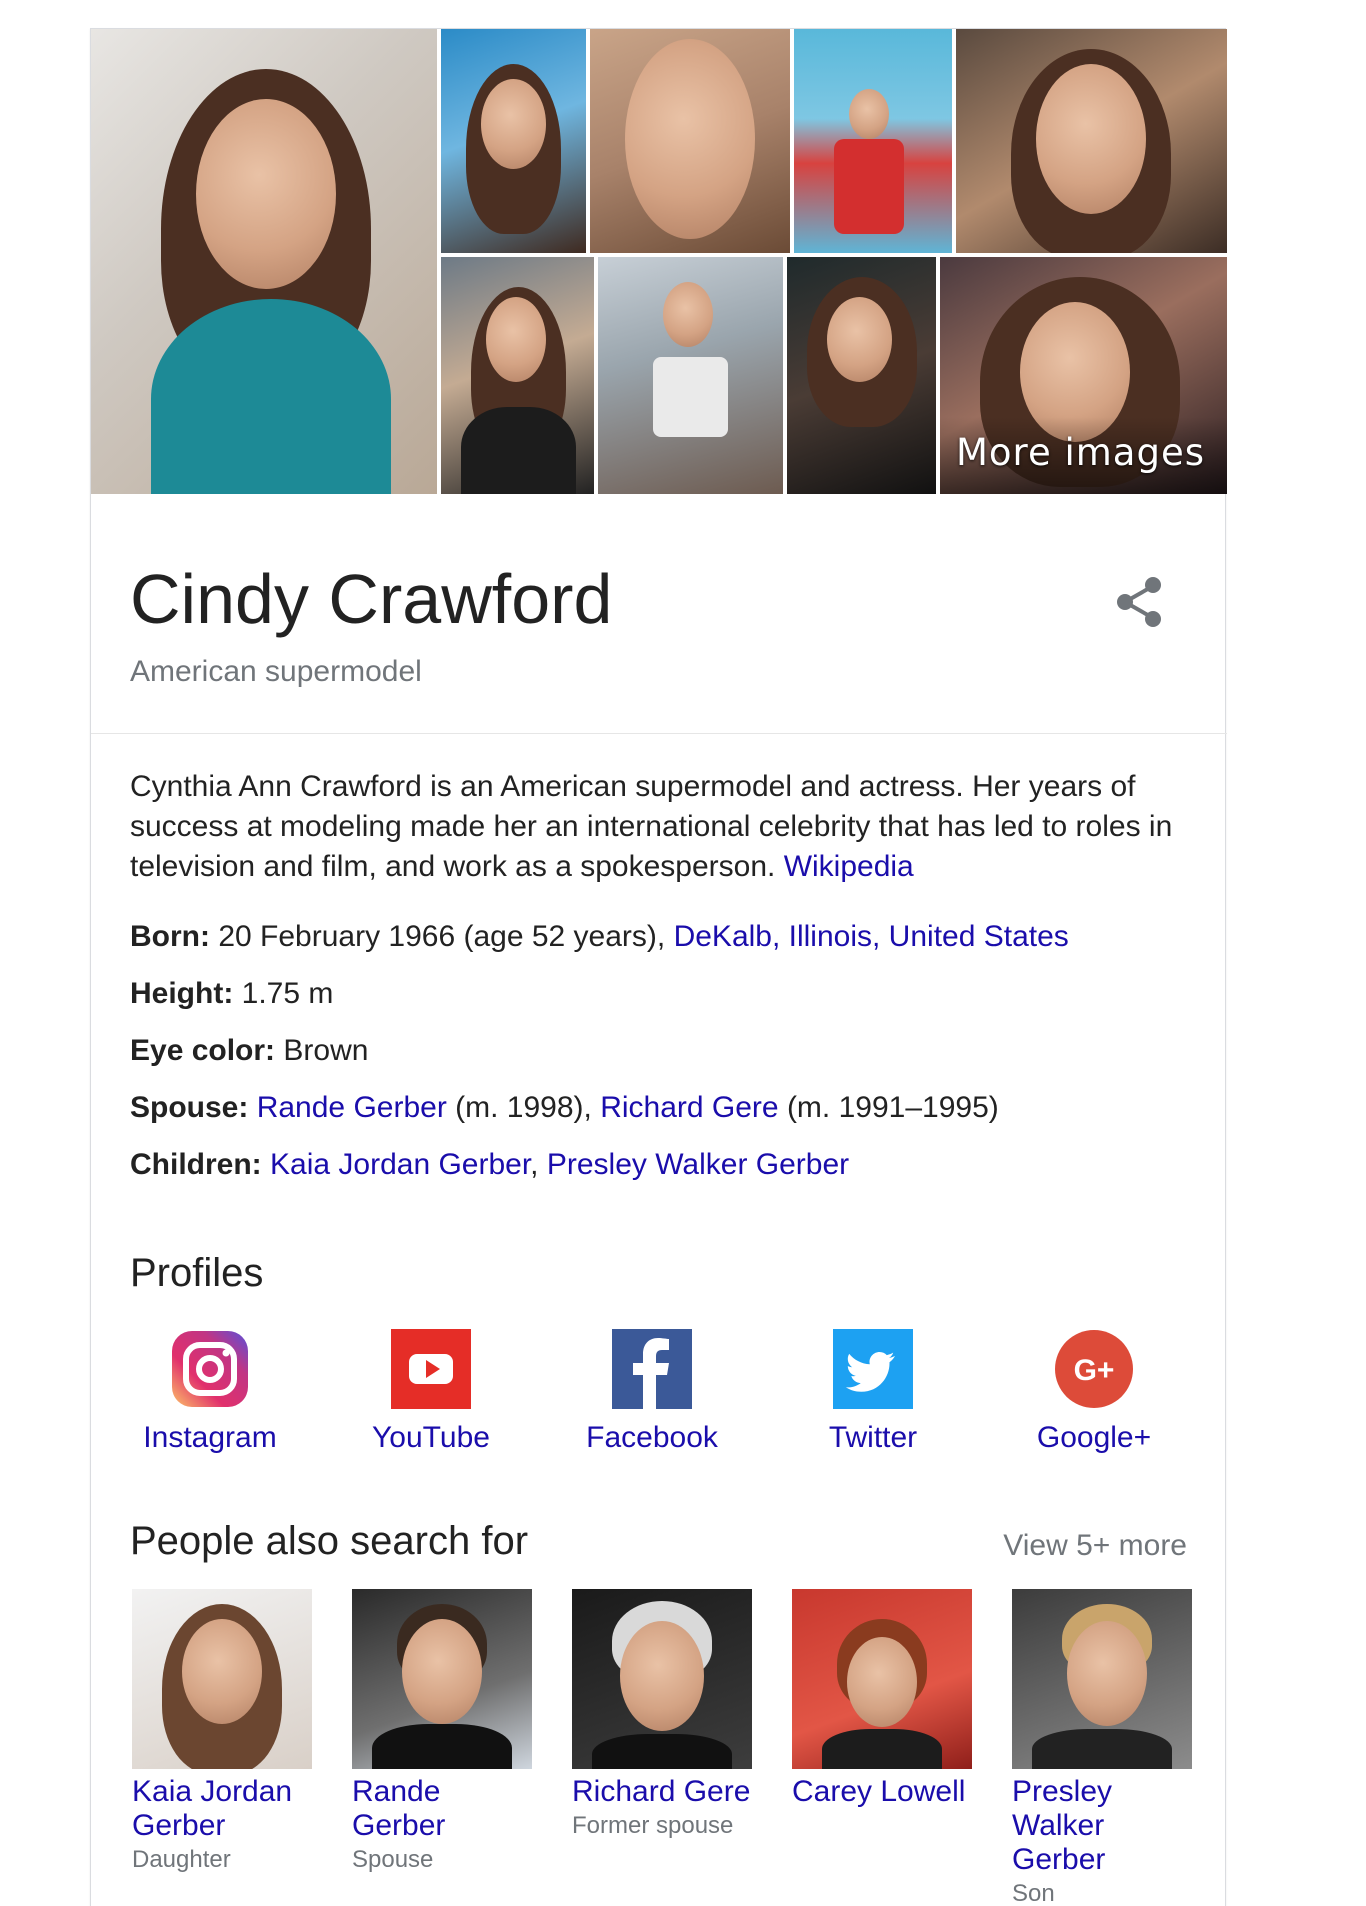  What do you see at coordinates (276, 671) in the screenshot?
I see `entity-subtitle: American supermodel` at bounding box center [276, 671].